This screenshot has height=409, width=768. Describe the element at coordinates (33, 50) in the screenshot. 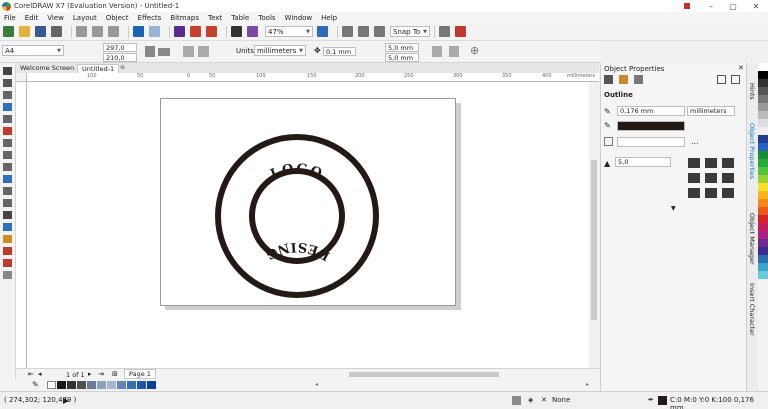

I see `paper-size-dropdown: A4 ▼` at that location.